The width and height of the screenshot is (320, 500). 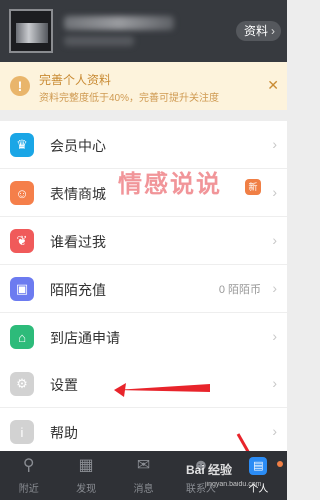 I want to click on complete-profile-banner: ! 完善个人资料 资料完整度低于40%，完善可提升关注度 ✕, so click(x=143, y=86).